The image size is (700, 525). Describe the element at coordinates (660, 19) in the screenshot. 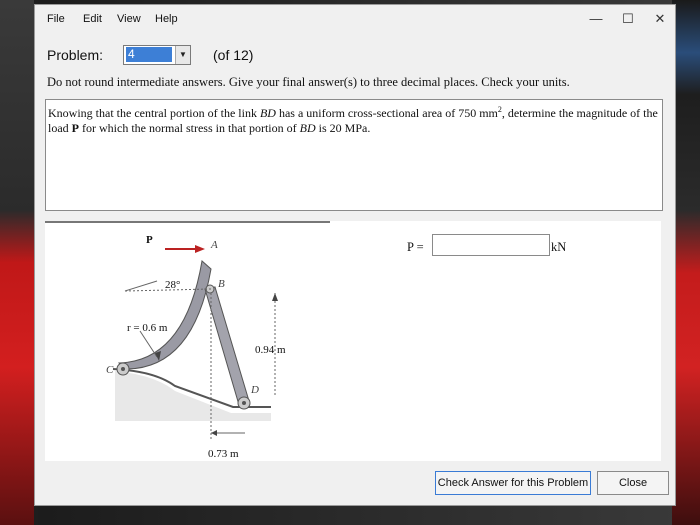

I see `close-icon: ✕` at that location.